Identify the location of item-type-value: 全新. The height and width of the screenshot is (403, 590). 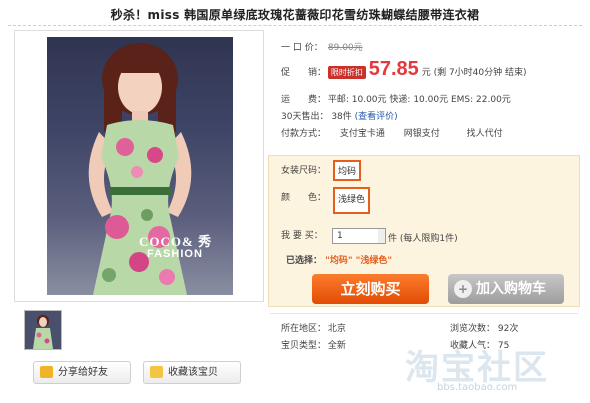
(336, 346).